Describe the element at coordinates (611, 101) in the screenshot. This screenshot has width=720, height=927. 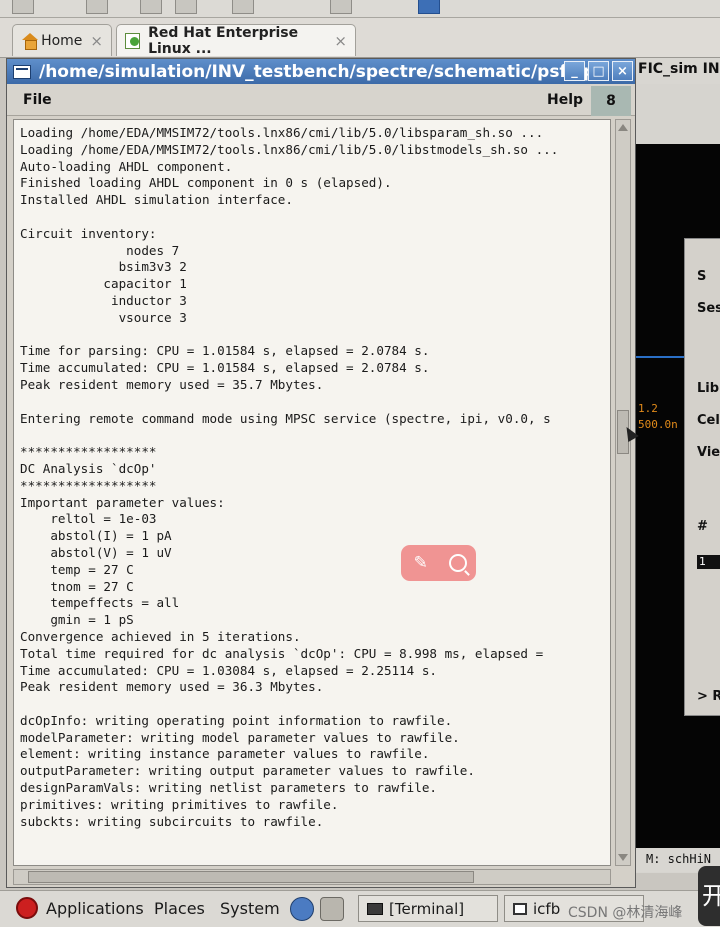
I see `menu-badge: 8` at that location.